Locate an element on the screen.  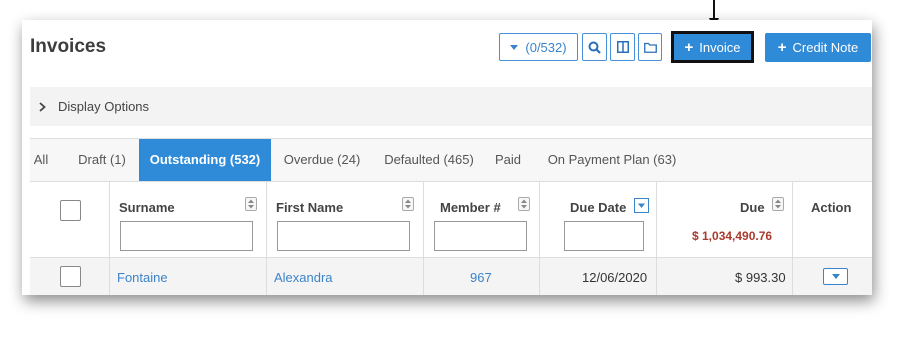
display-options-label: Display Options is located at coordinates (104, 106).